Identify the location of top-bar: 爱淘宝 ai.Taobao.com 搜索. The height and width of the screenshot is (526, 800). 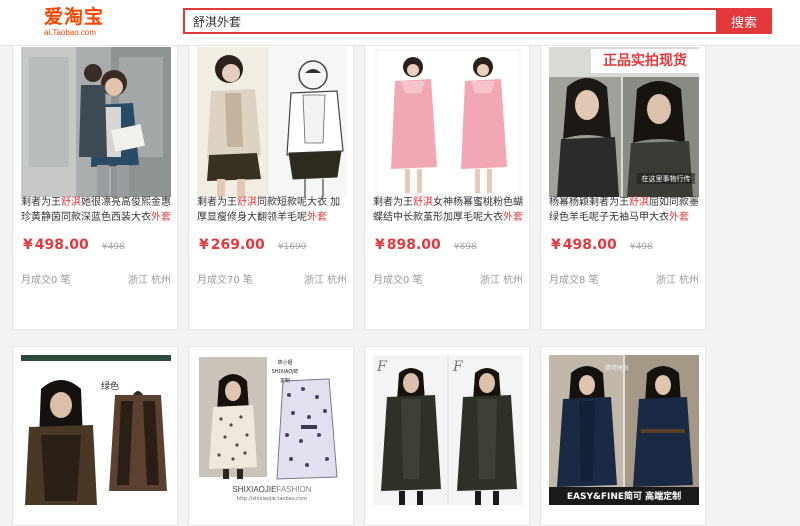
(400, 23).